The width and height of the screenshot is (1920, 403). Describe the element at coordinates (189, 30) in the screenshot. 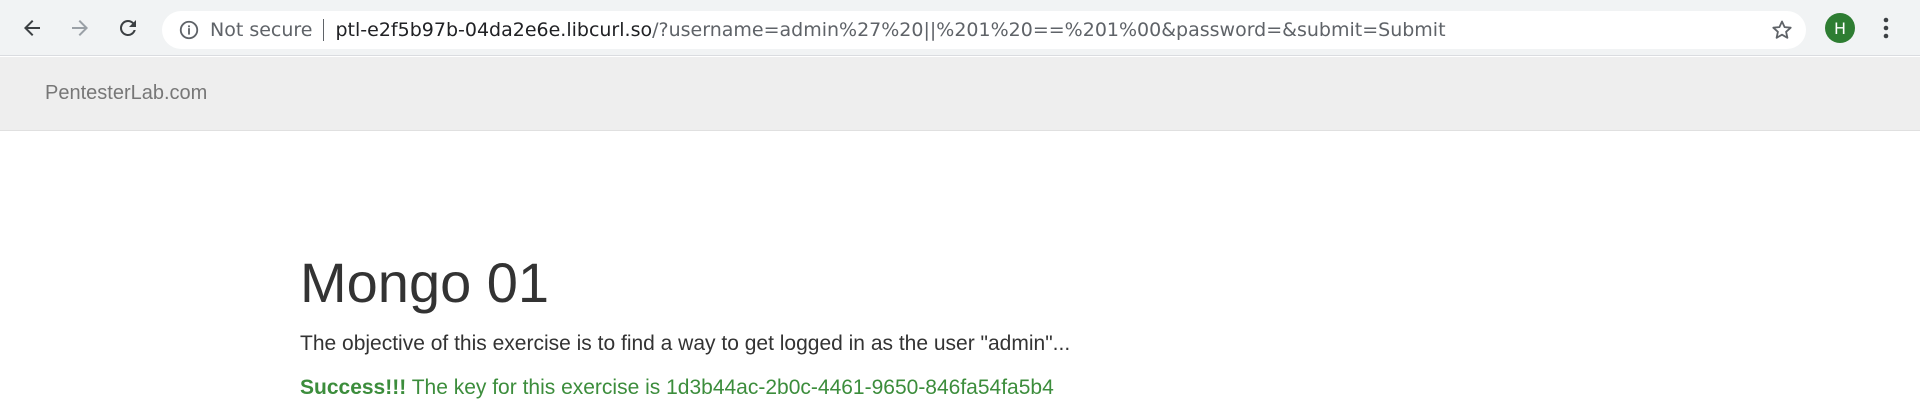

I see `info-icon` at that location.